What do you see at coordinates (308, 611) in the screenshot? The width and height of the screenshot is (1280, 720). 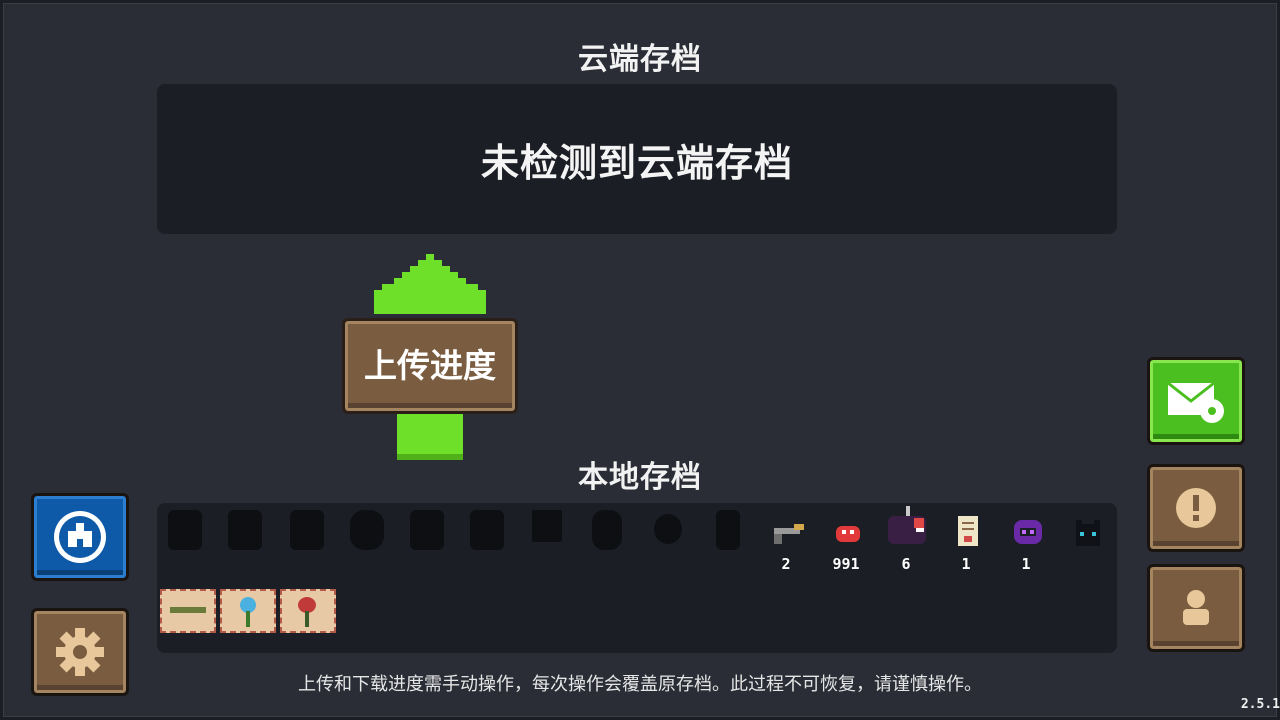 I see `flower-card-icon` at bounding box center [308, 611].